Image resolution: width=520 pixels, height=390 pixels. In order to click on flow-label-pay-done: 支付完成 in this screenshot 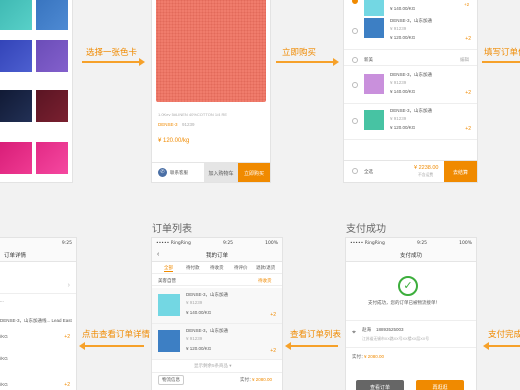, I will do `click(504, 334)`.